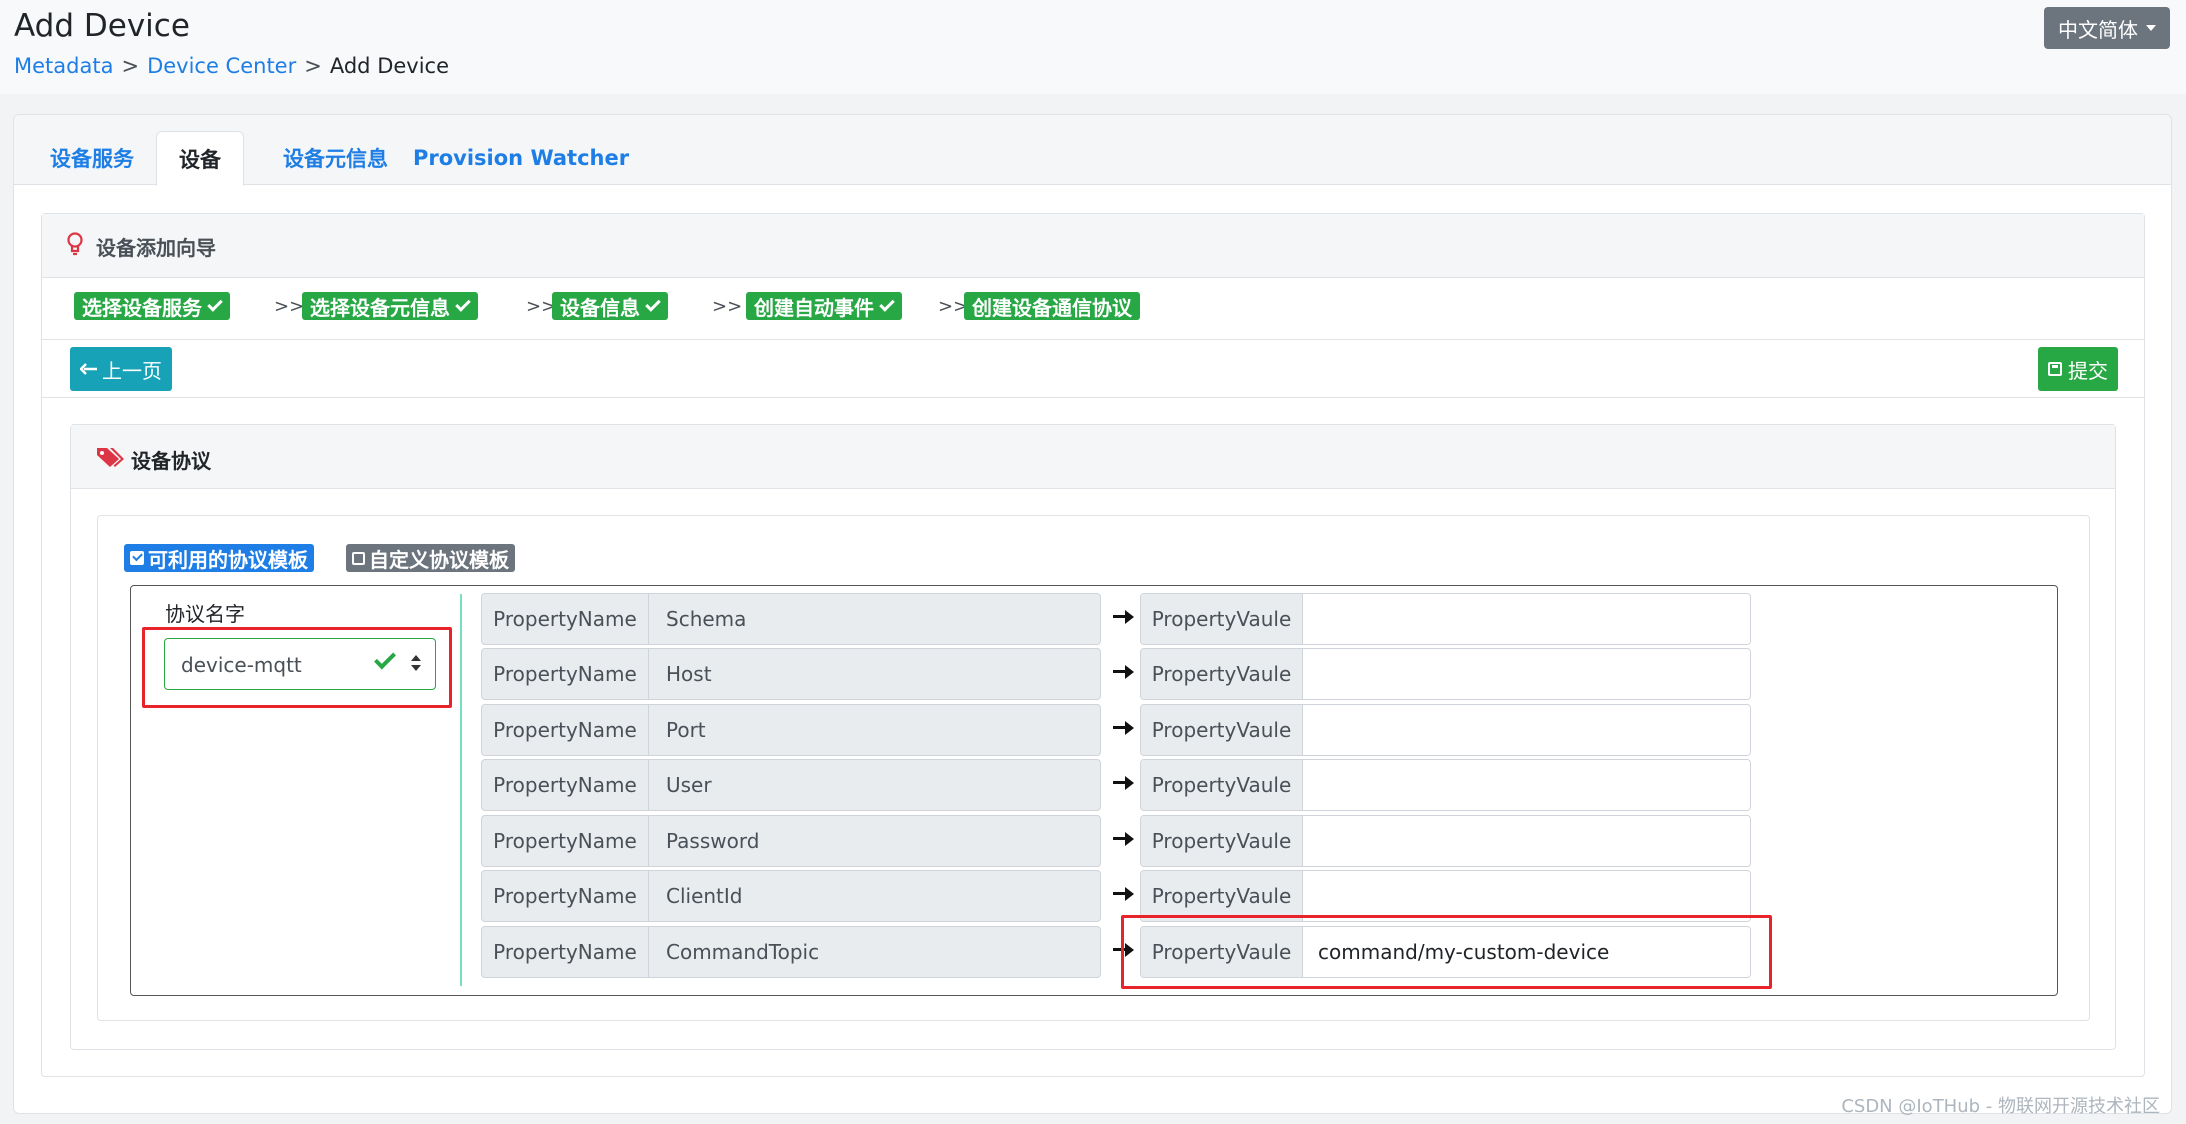  I want to click on wizard-title: 设备添加向导, so click(156, 248).